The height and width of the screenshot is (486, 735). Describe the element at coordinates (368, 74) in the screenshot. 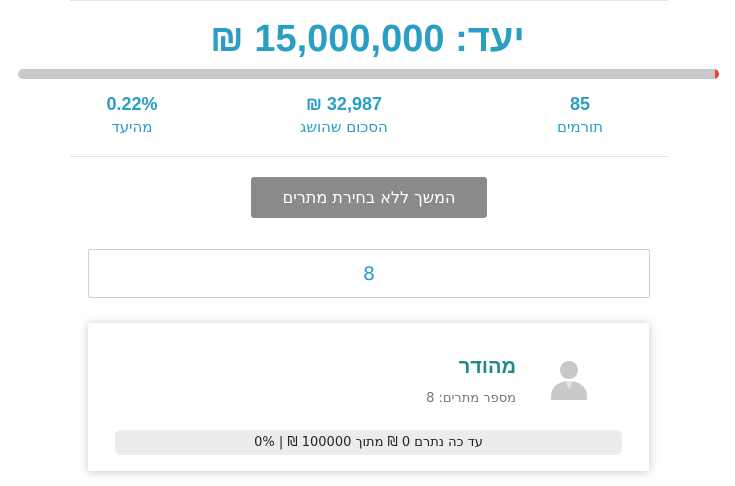

I see `goal-progress-bar` at that location.